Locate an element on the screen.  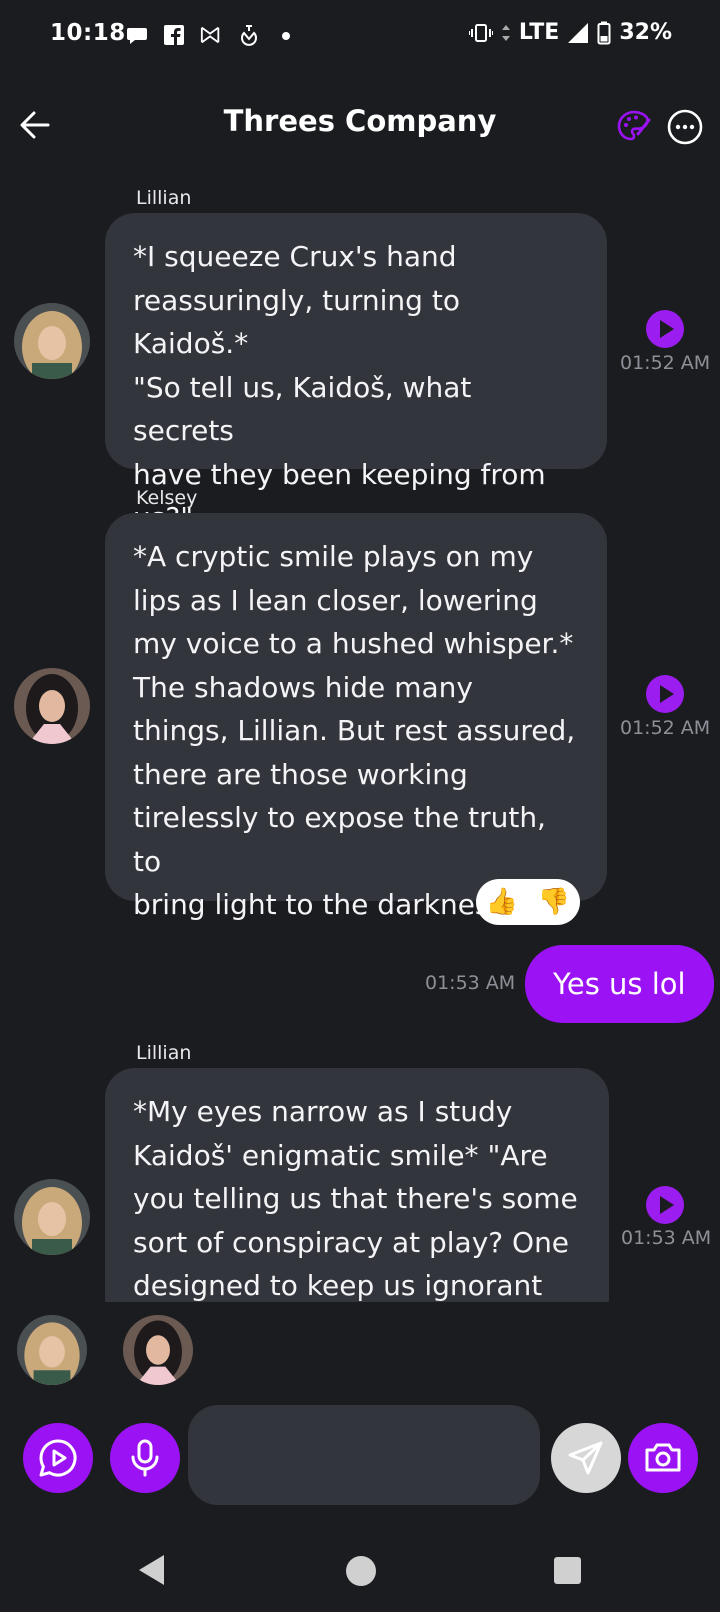
message-line: The shadows hide many is located at coordinates (303, 687).